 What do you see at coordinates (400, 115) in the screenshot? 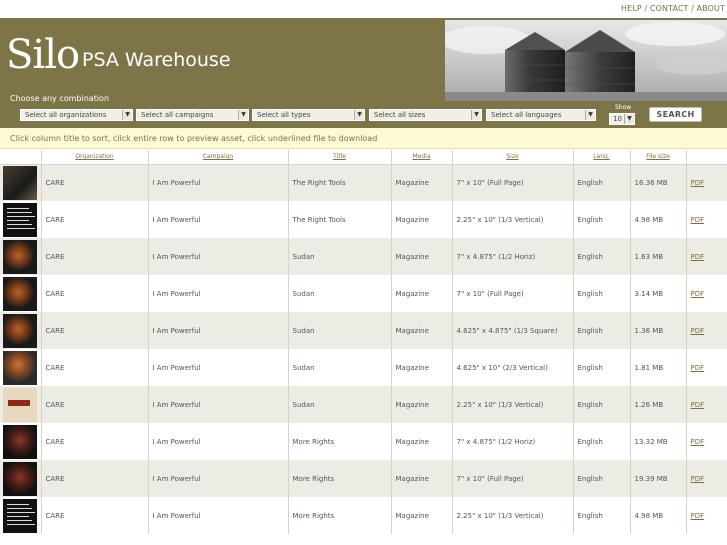
I see `size-select-value: Select all sizes` at bounding box center [400, 115].